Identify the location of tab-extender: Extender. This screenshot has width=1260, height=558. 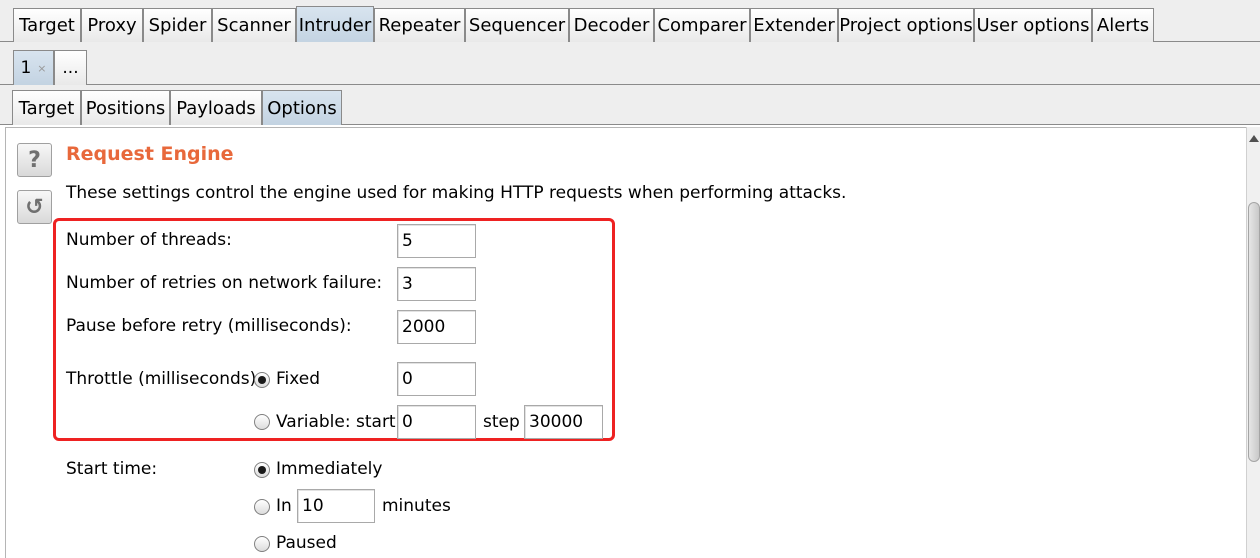
(794, 25).